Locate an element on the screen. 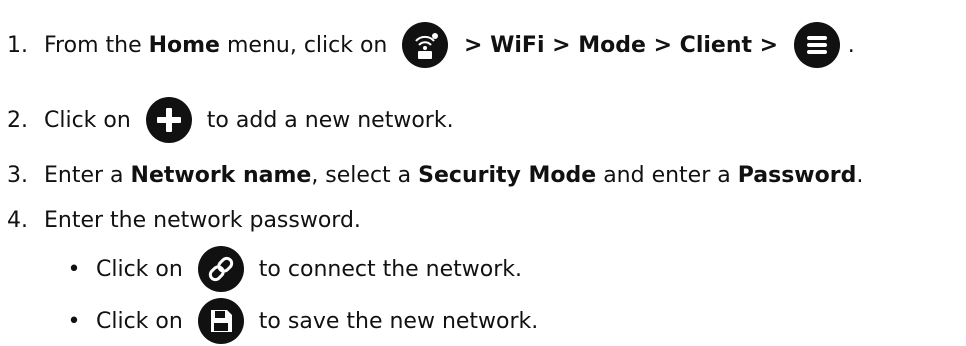  step-1-path: > WiFi > Mode > Client > is located at coordinates (621, 45).